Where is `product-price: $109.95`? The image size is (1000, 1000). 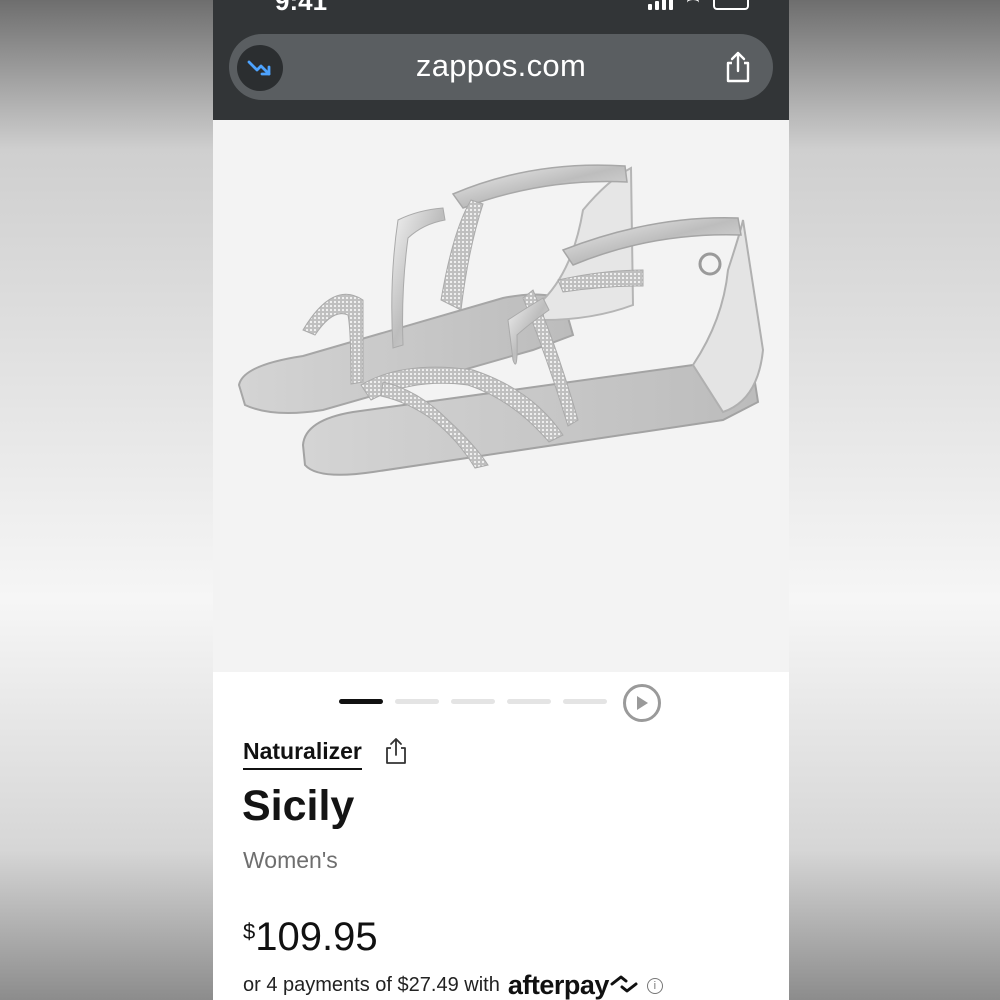 product-price: $109.95 is located at coordinates (310, 937).